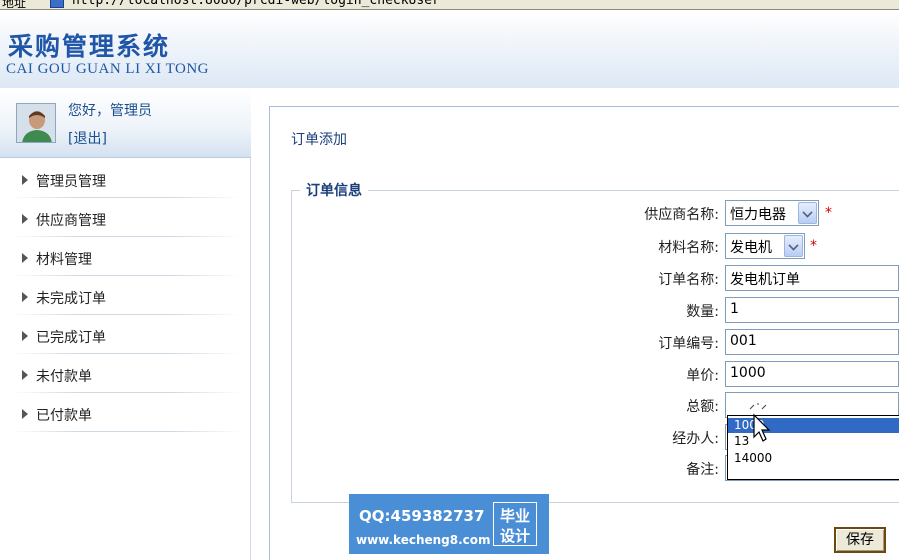  What do you see at coordinates (71, 299) in the screenshot?
I see `sidebar-item-label: 未完成订单` at bounding box center [71, 299].